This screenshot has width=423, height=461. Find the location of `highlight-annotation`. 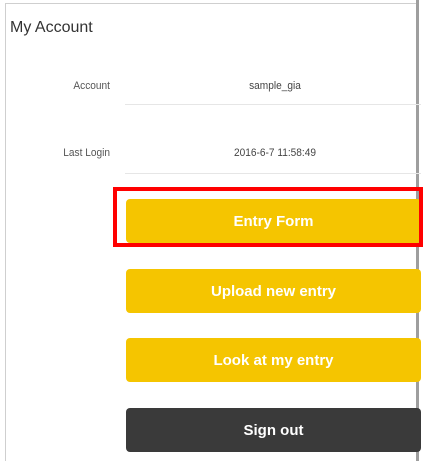

highlight-annotation is located at coordinates (268, 217).